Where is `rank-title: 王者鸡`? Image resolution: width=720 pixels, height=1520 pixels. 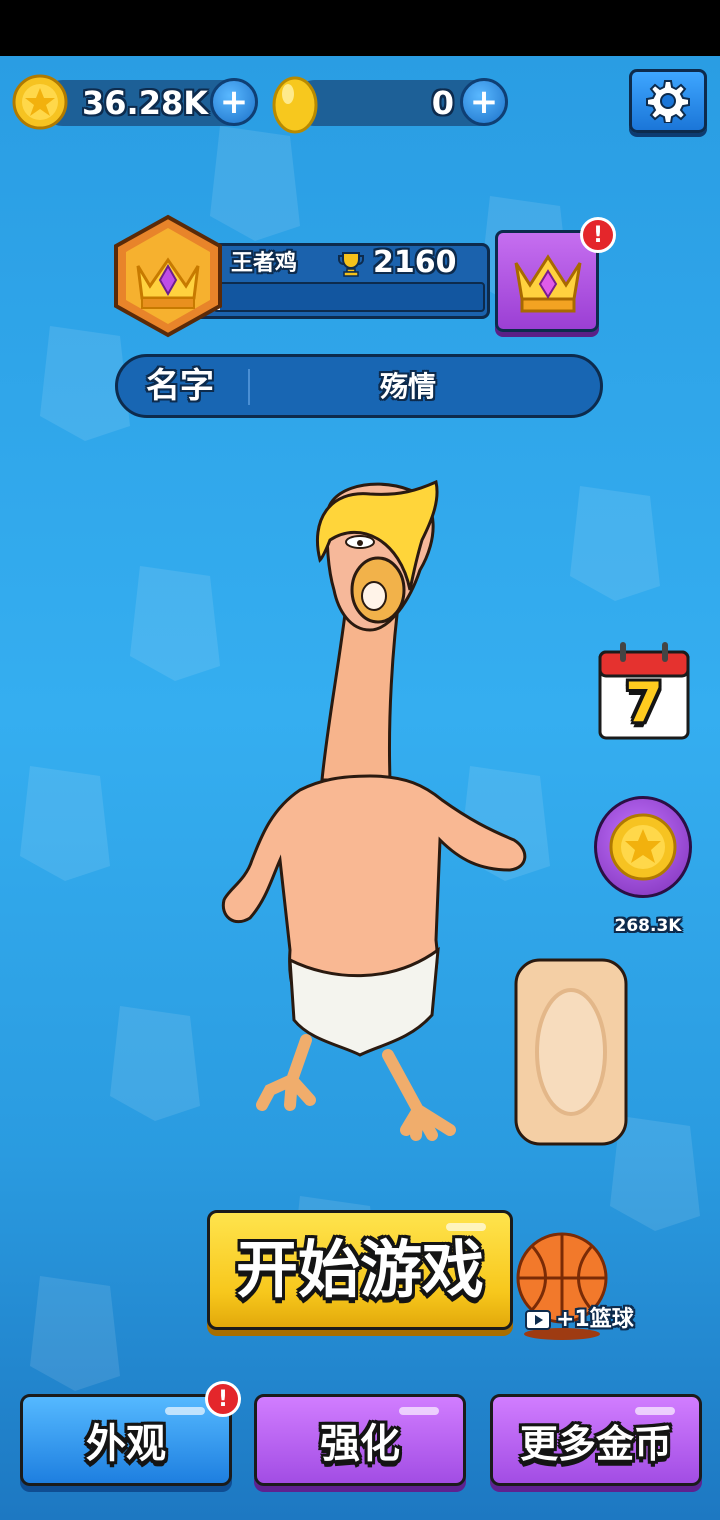
rank-title: 王者鸡 is located at coordinates (264, 263).